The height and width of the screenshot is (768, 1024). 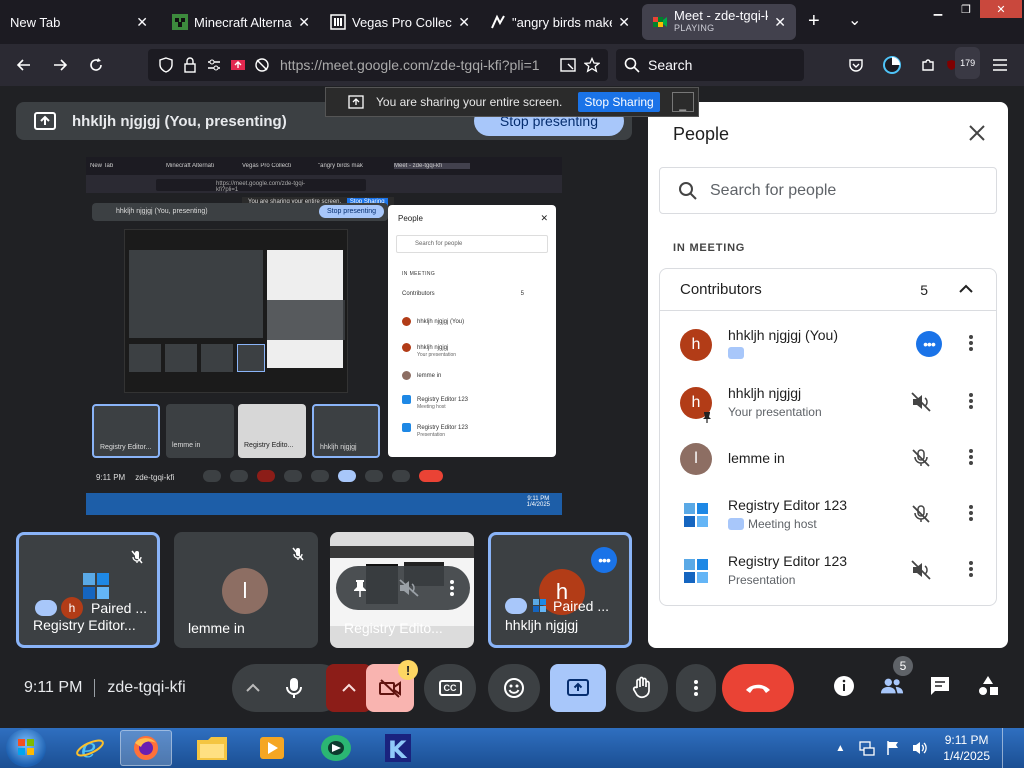 What do you see at coordinates (660, 22) in the screenshot?
I see `meet-favicon-icon` at bounding box center [660, 22].